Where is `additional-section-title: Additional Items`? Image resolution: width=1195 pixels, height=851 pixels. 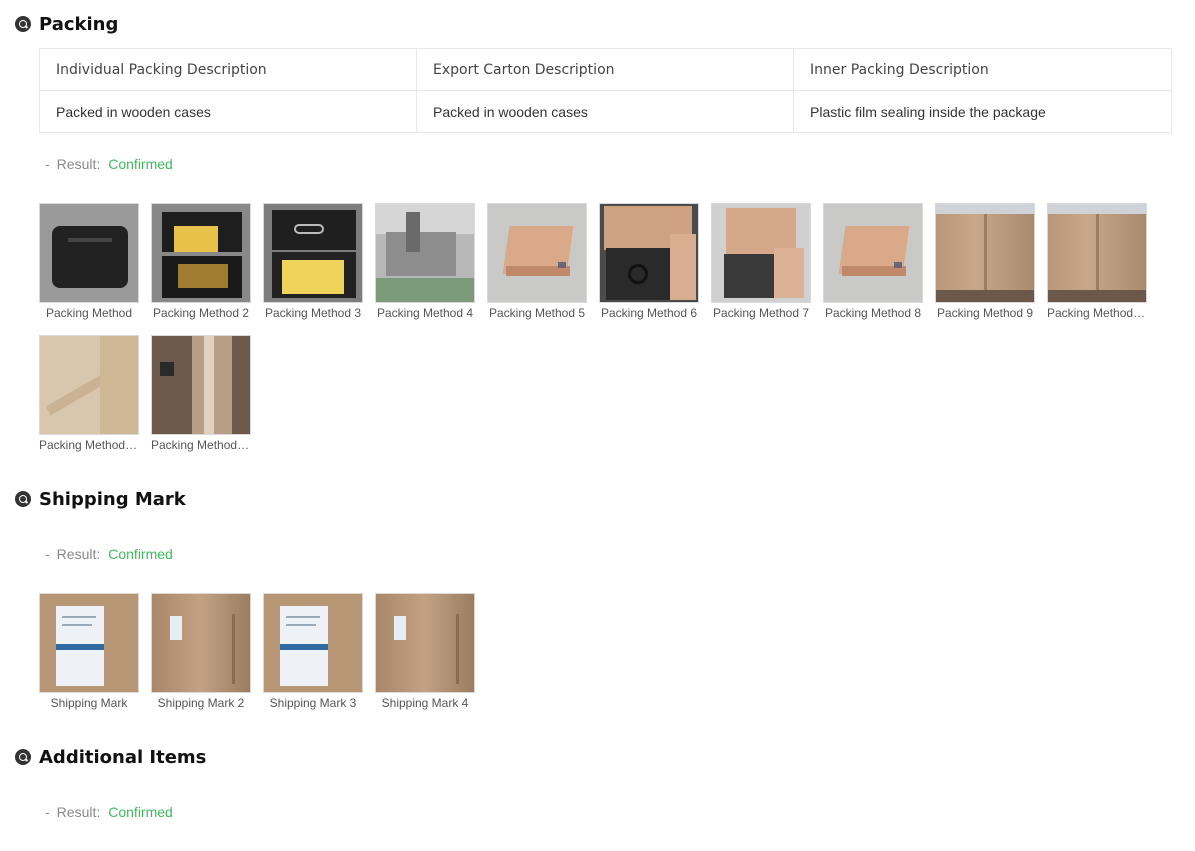 additional-section-title: Additional Items is located at coordinates (110, 757).